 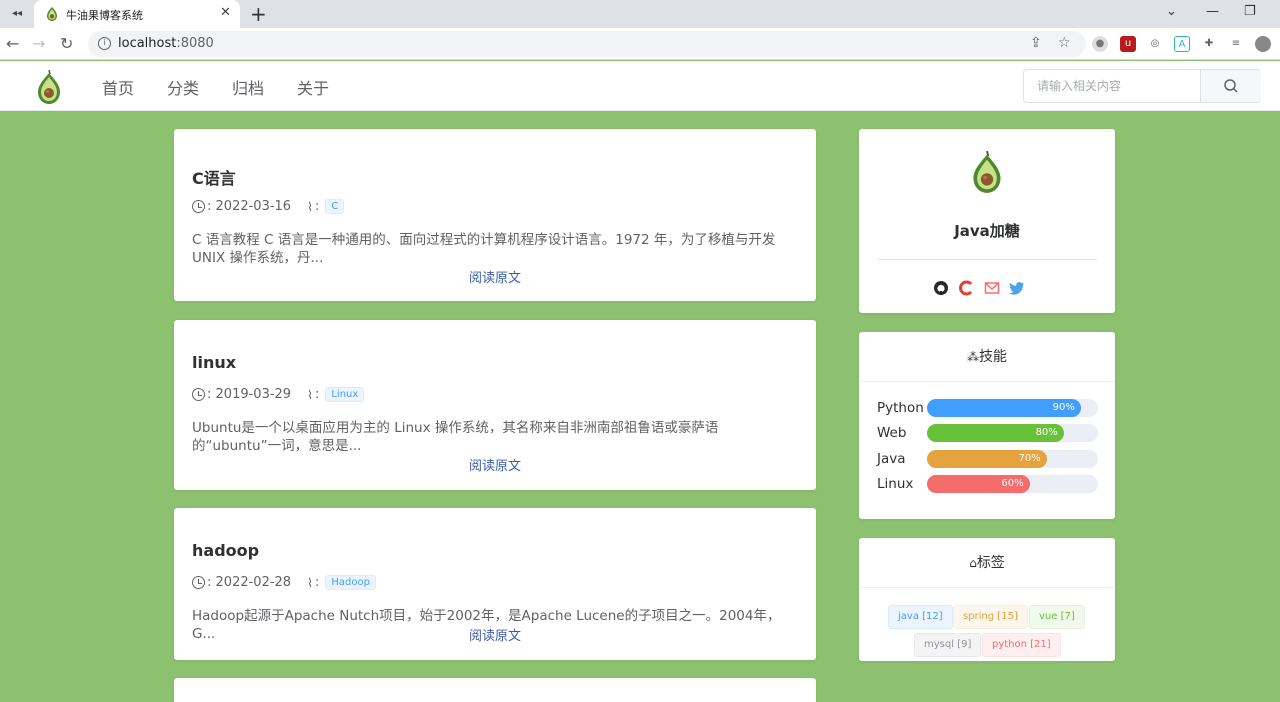 I want to click on ublock-icon: u, so click(x=1128, y=44).